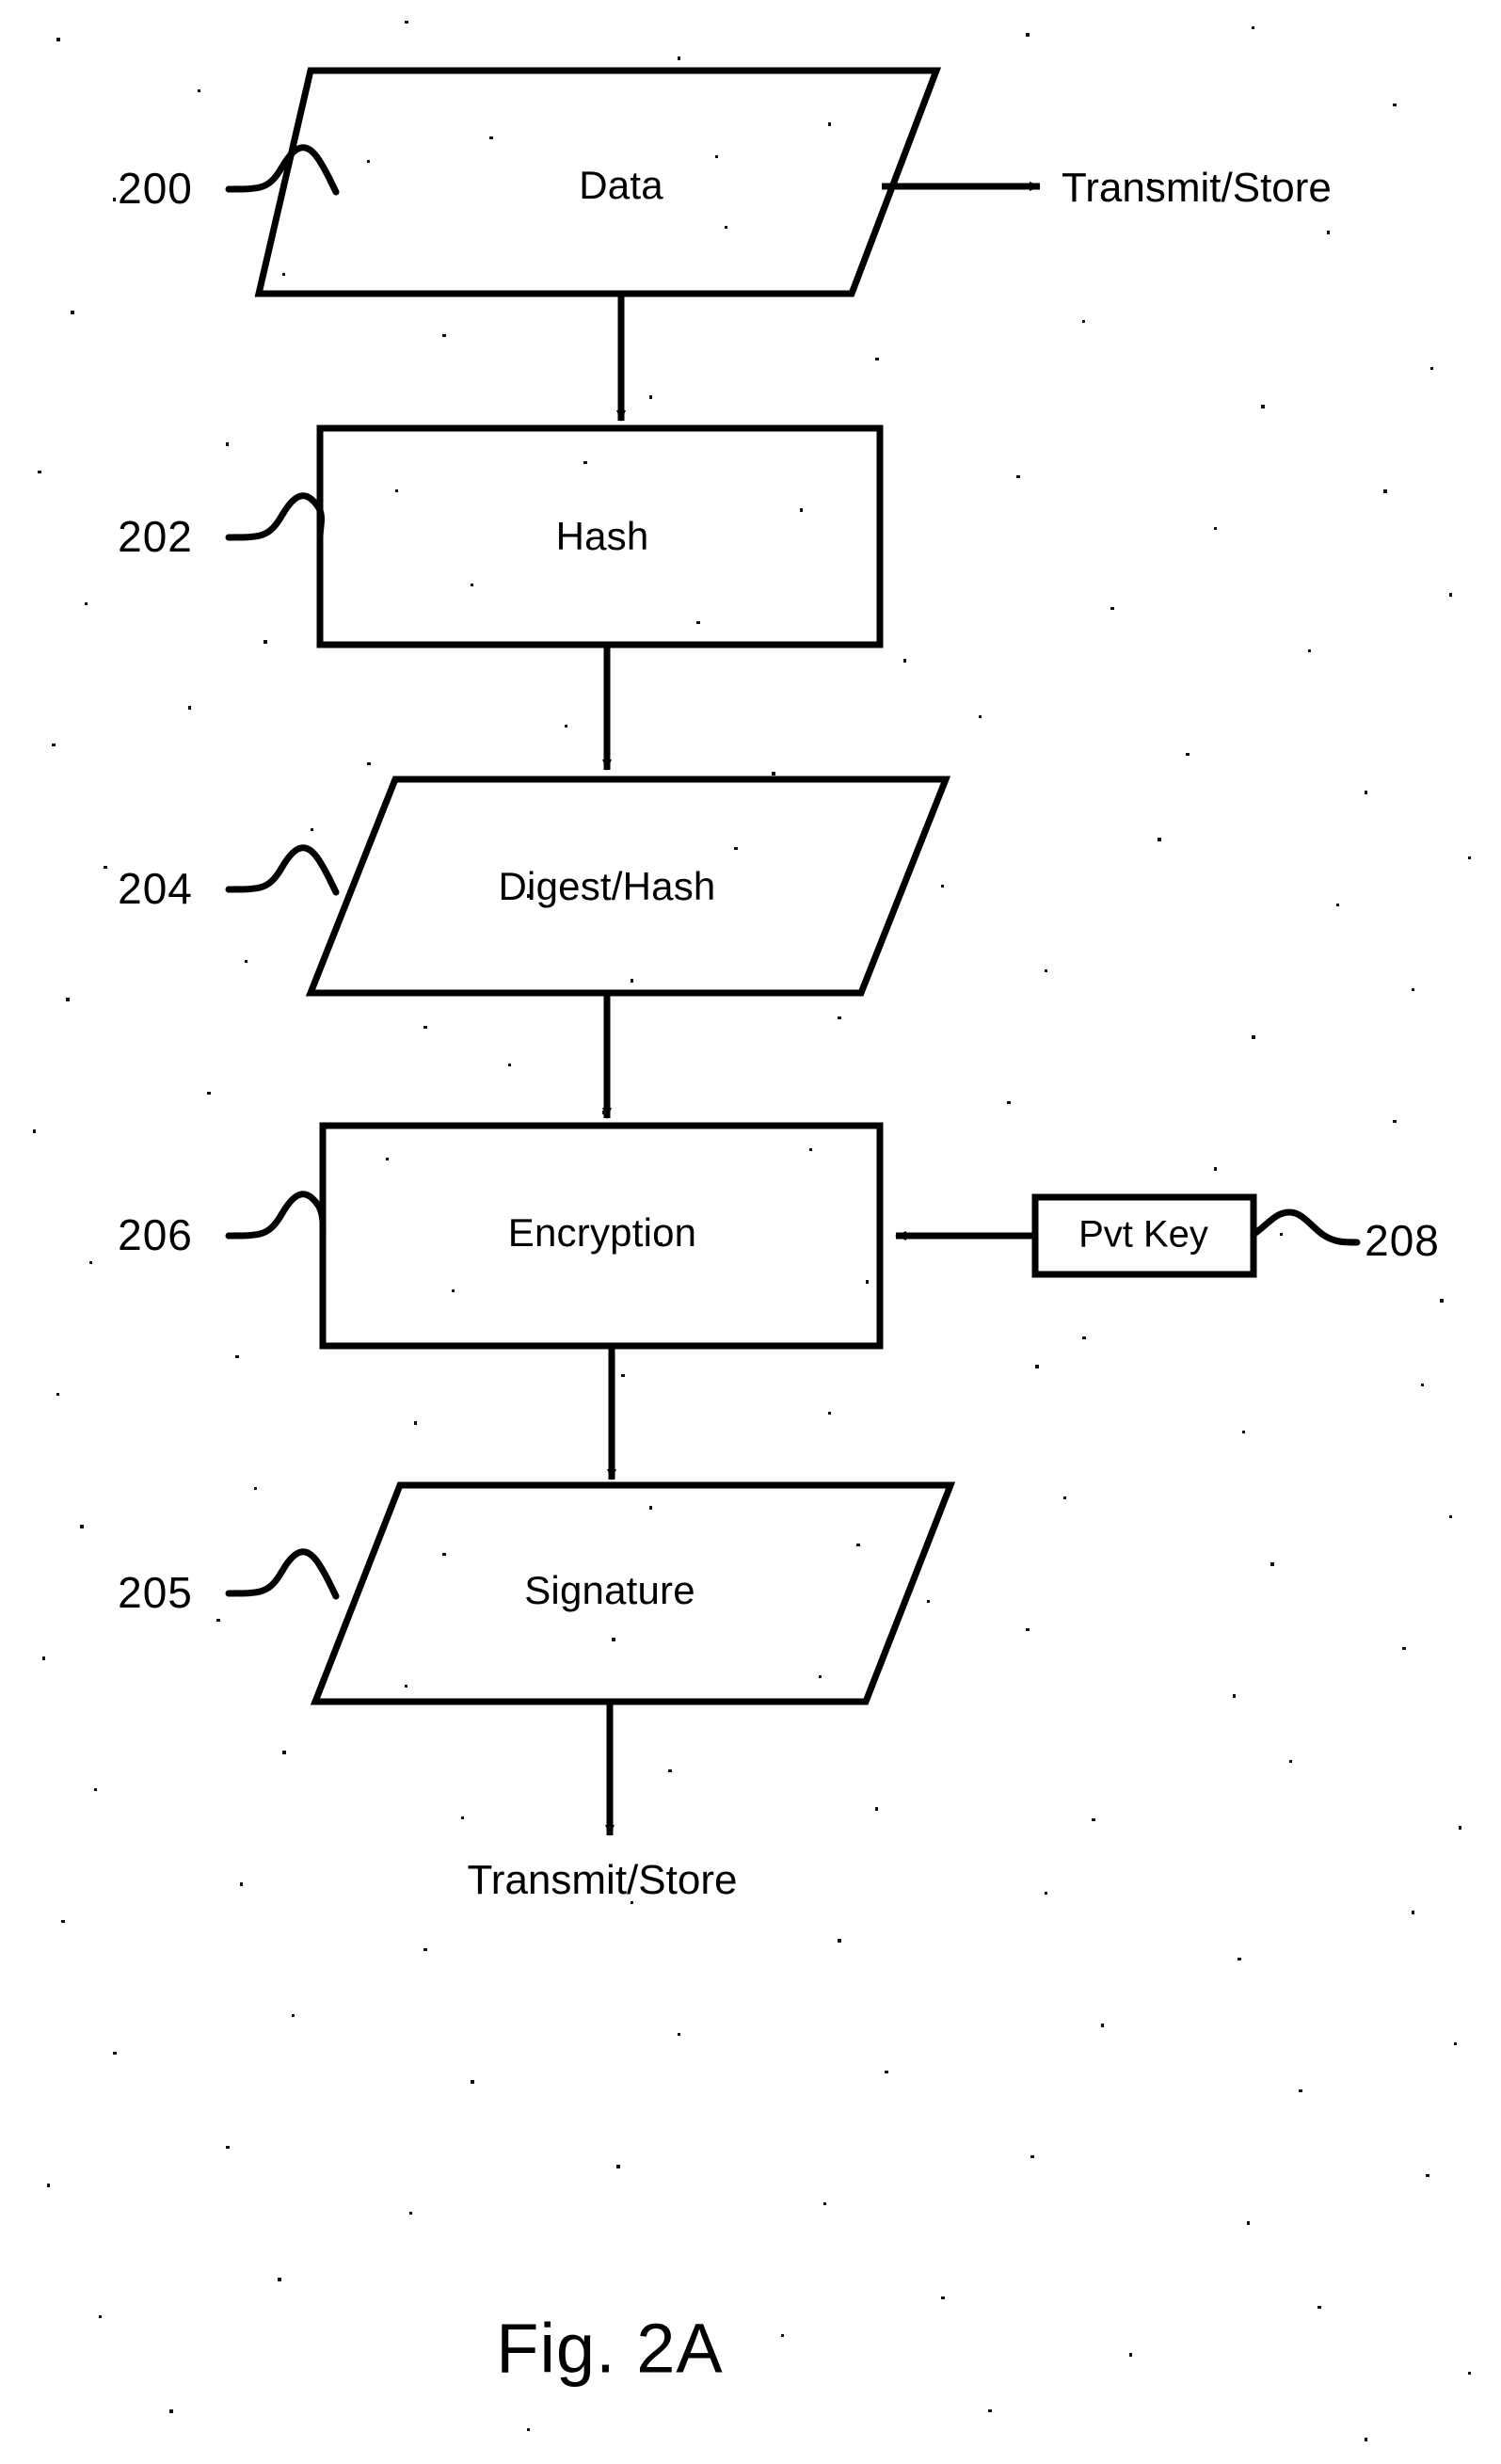 Image resolution: width=1501 pixels, height=2464 pixels. I want to click on terminal-transmit-store-bottom: Transmit/Store, so click(603, 1880).